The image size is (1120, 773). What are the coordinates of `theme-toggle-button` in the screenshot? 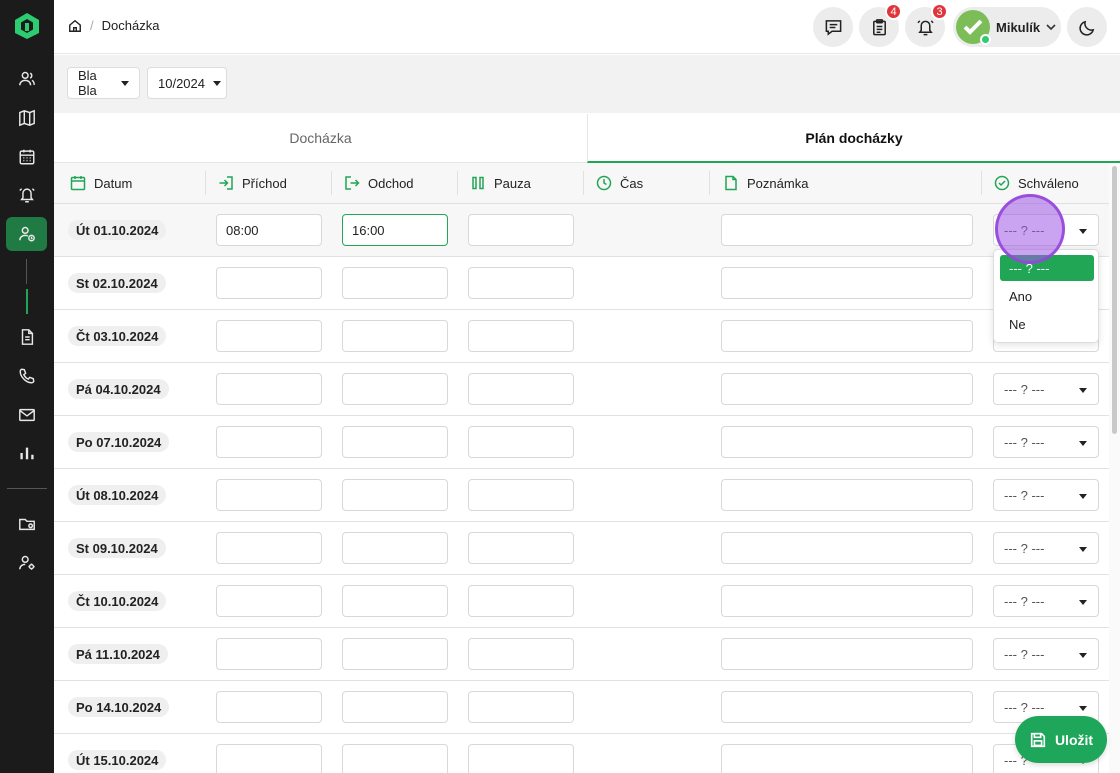 It's located at (1087, 27).